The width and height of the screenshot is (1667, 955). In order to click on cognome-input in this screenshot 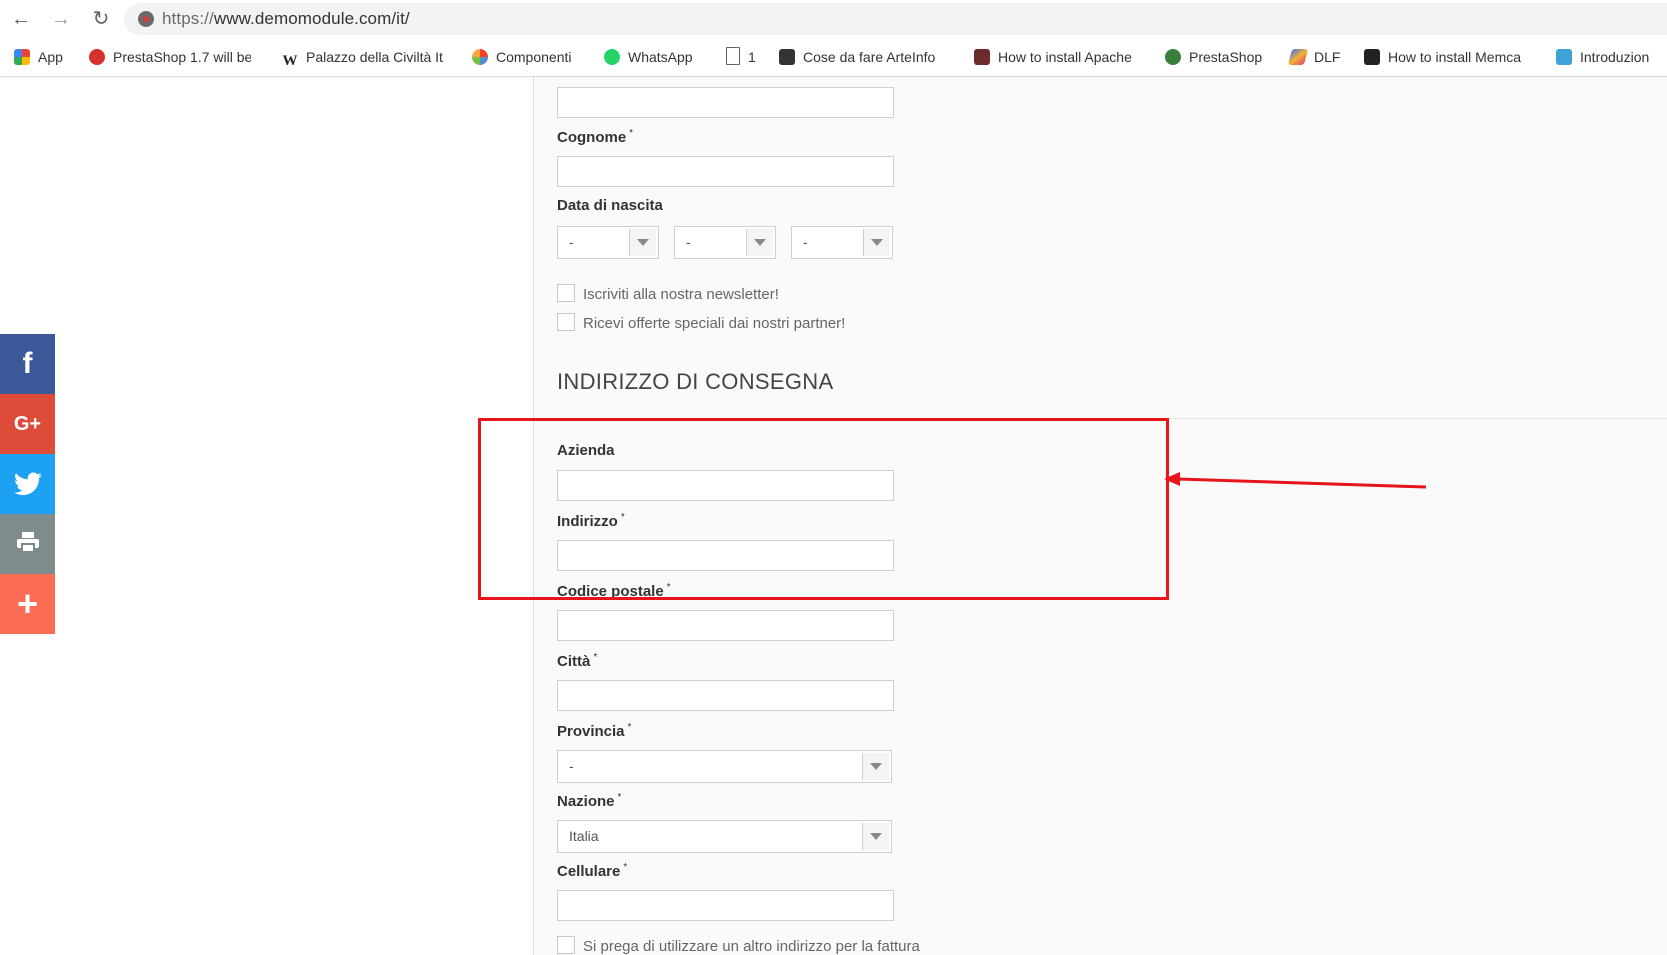, I will do `click(725, 171)`.